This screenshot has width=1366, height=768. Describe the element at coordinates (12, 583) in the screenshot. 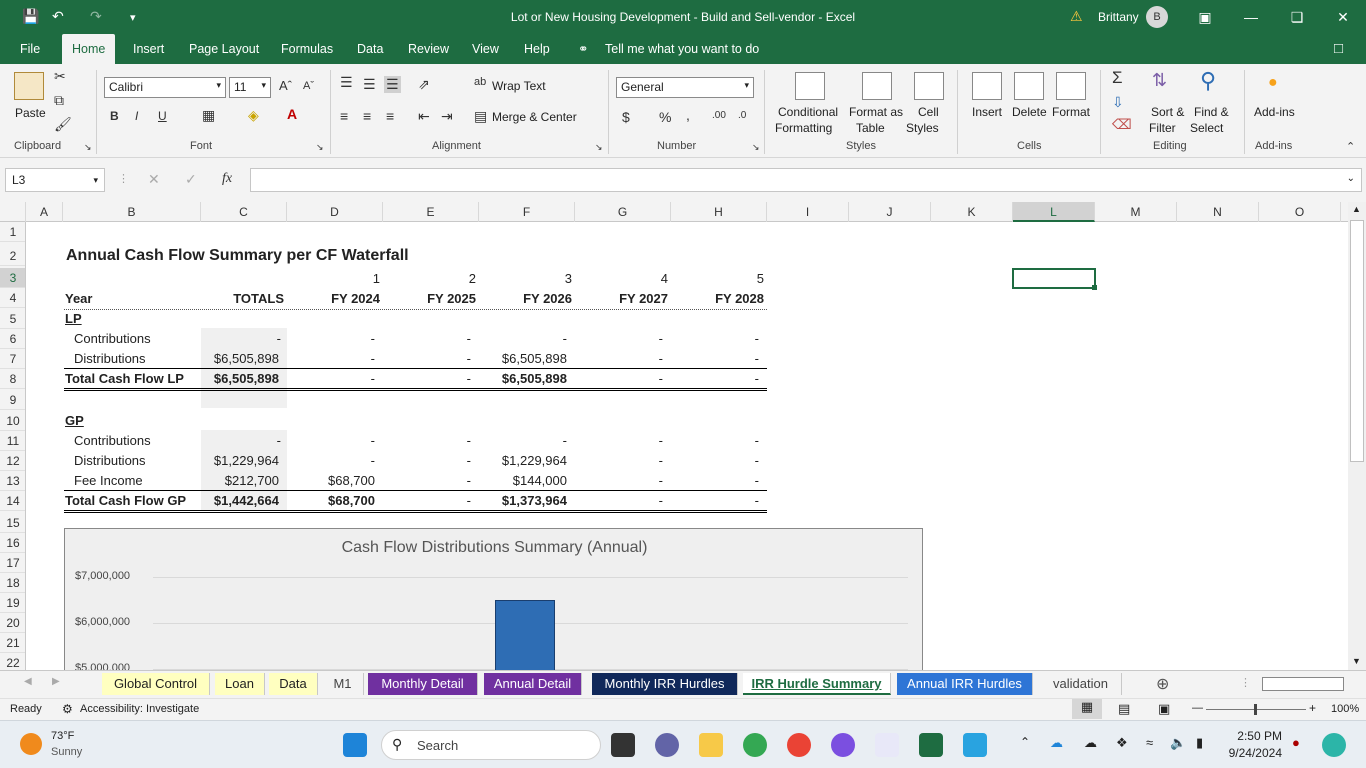

I see `row-header-18: 18` at that location.